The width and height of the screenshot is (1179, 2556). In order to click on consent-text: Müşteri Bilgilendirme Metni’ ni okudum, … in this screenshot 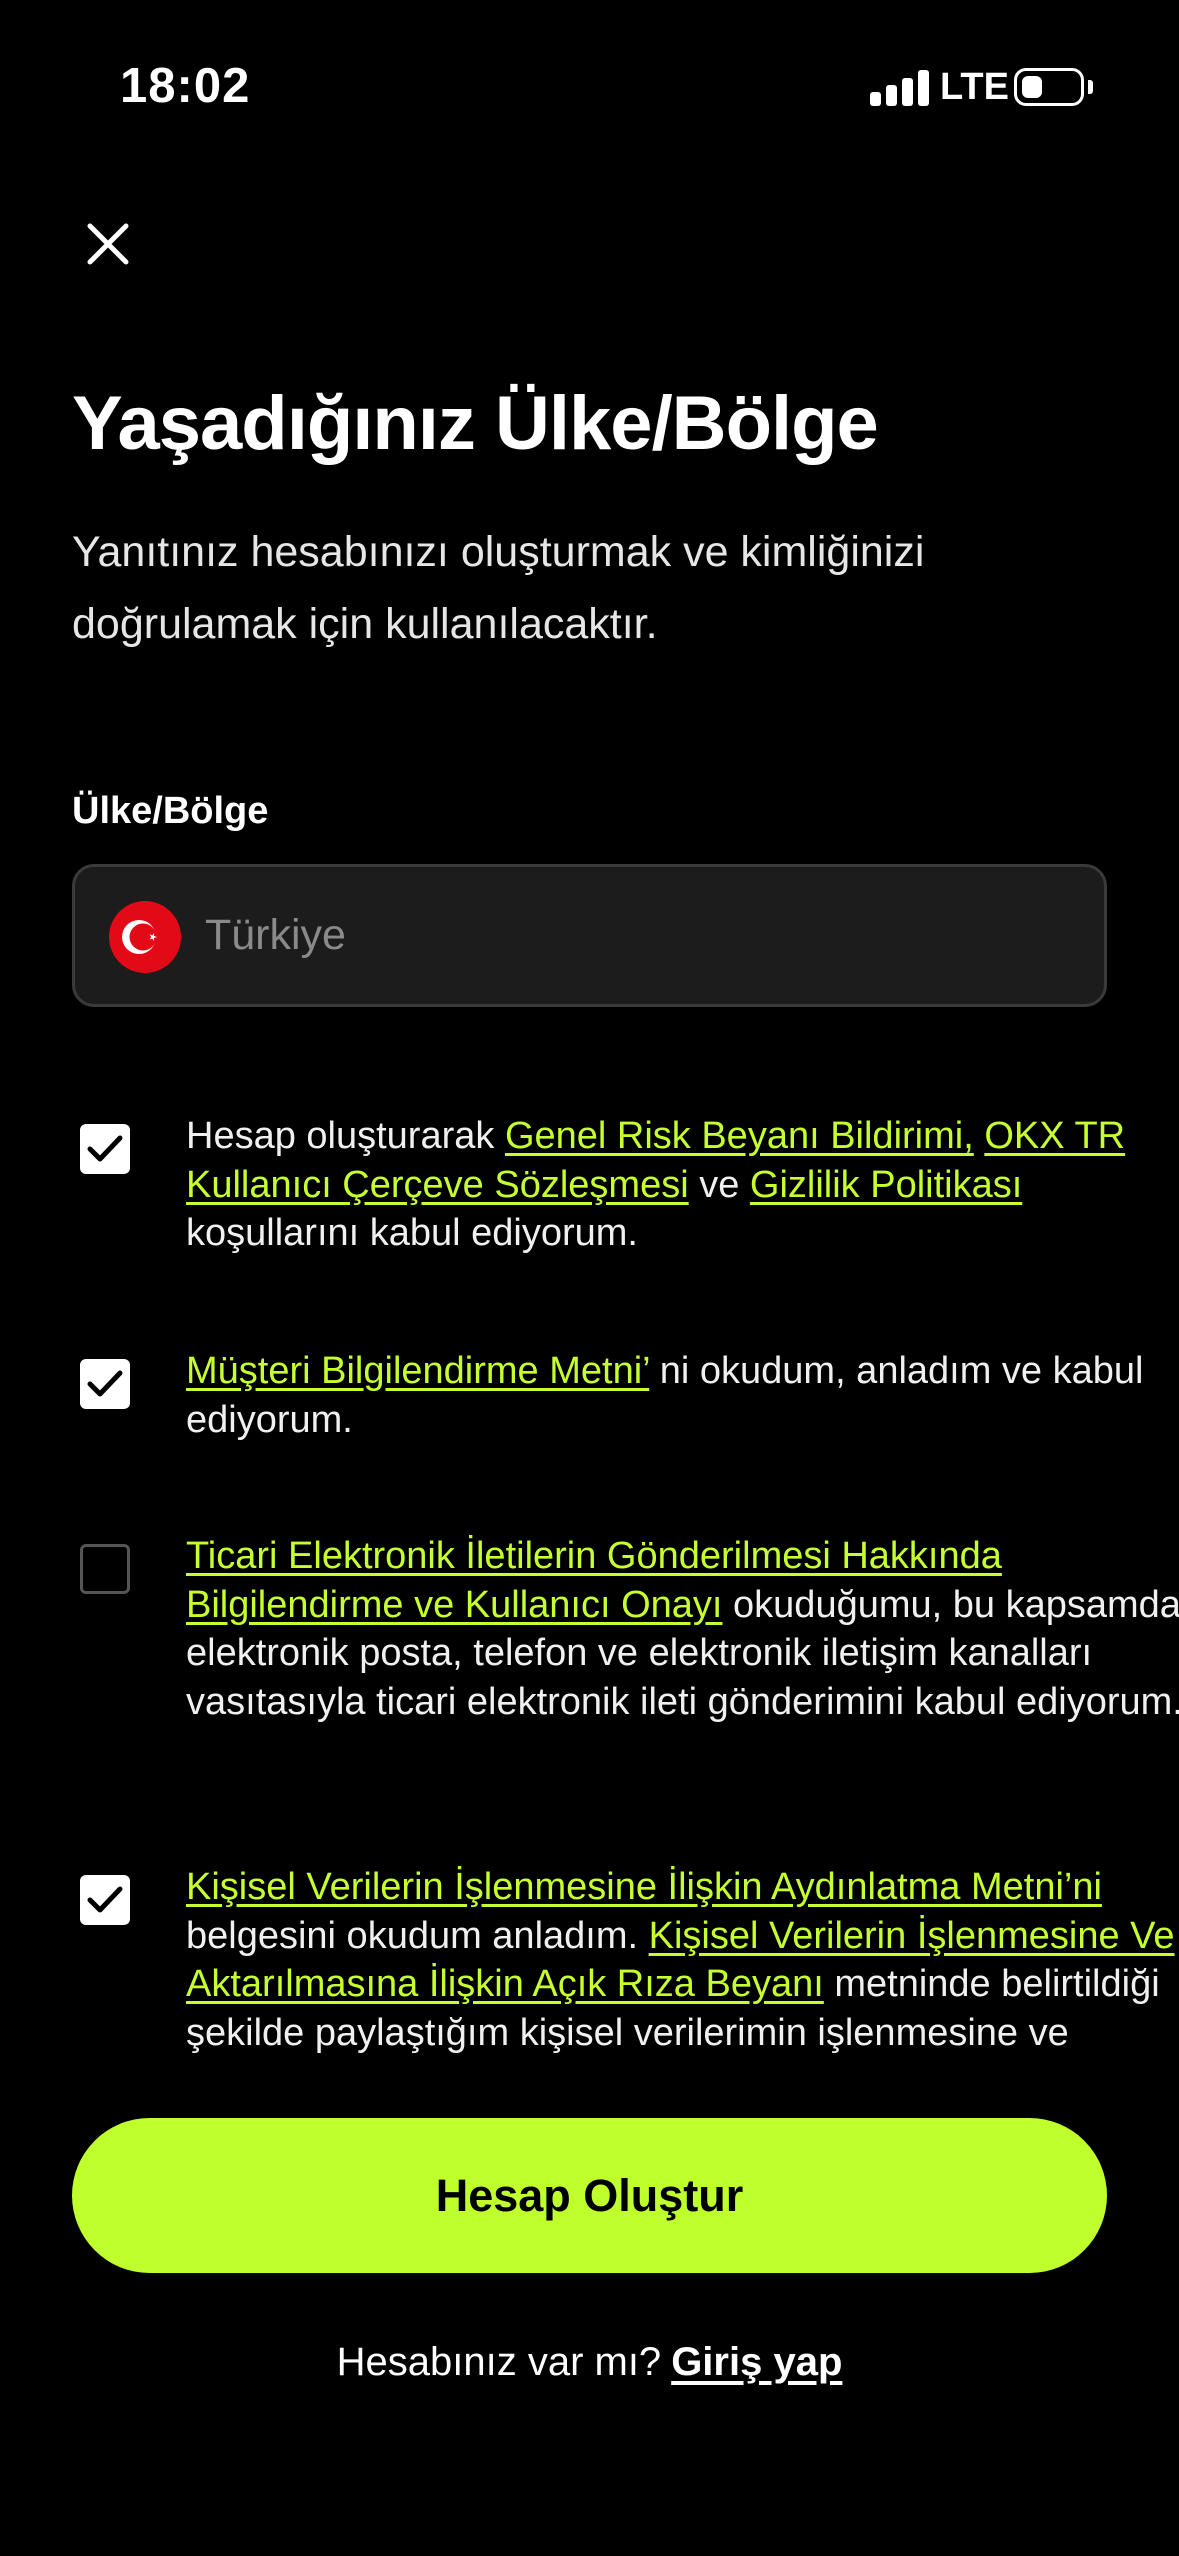, I will do `click(682, 1395)`.